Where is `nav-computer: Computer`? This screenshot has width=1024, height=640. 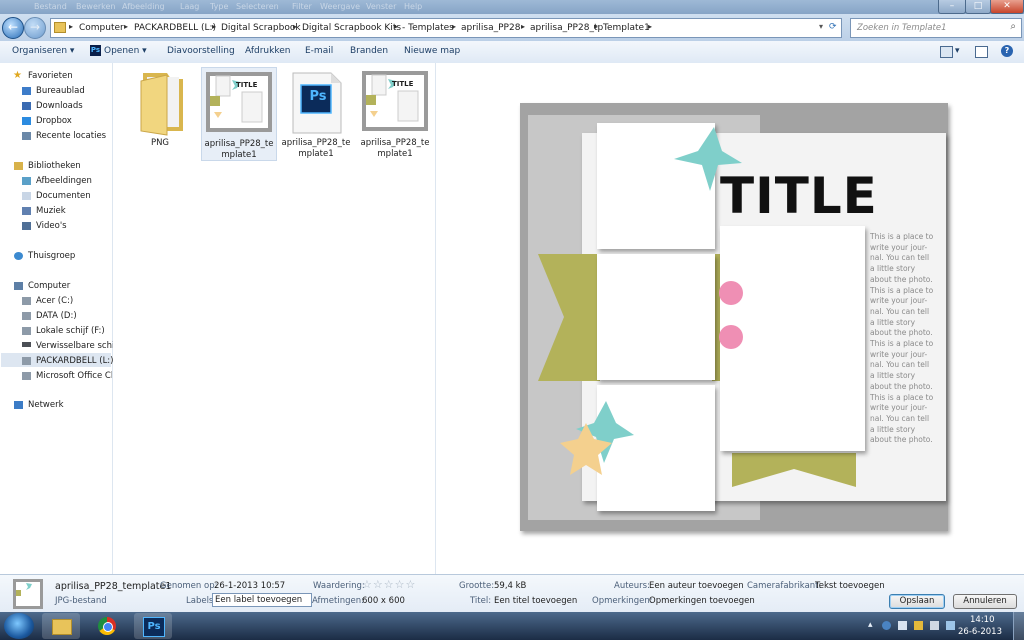
nav-computer: Computer is located at coordinates (49, 286).